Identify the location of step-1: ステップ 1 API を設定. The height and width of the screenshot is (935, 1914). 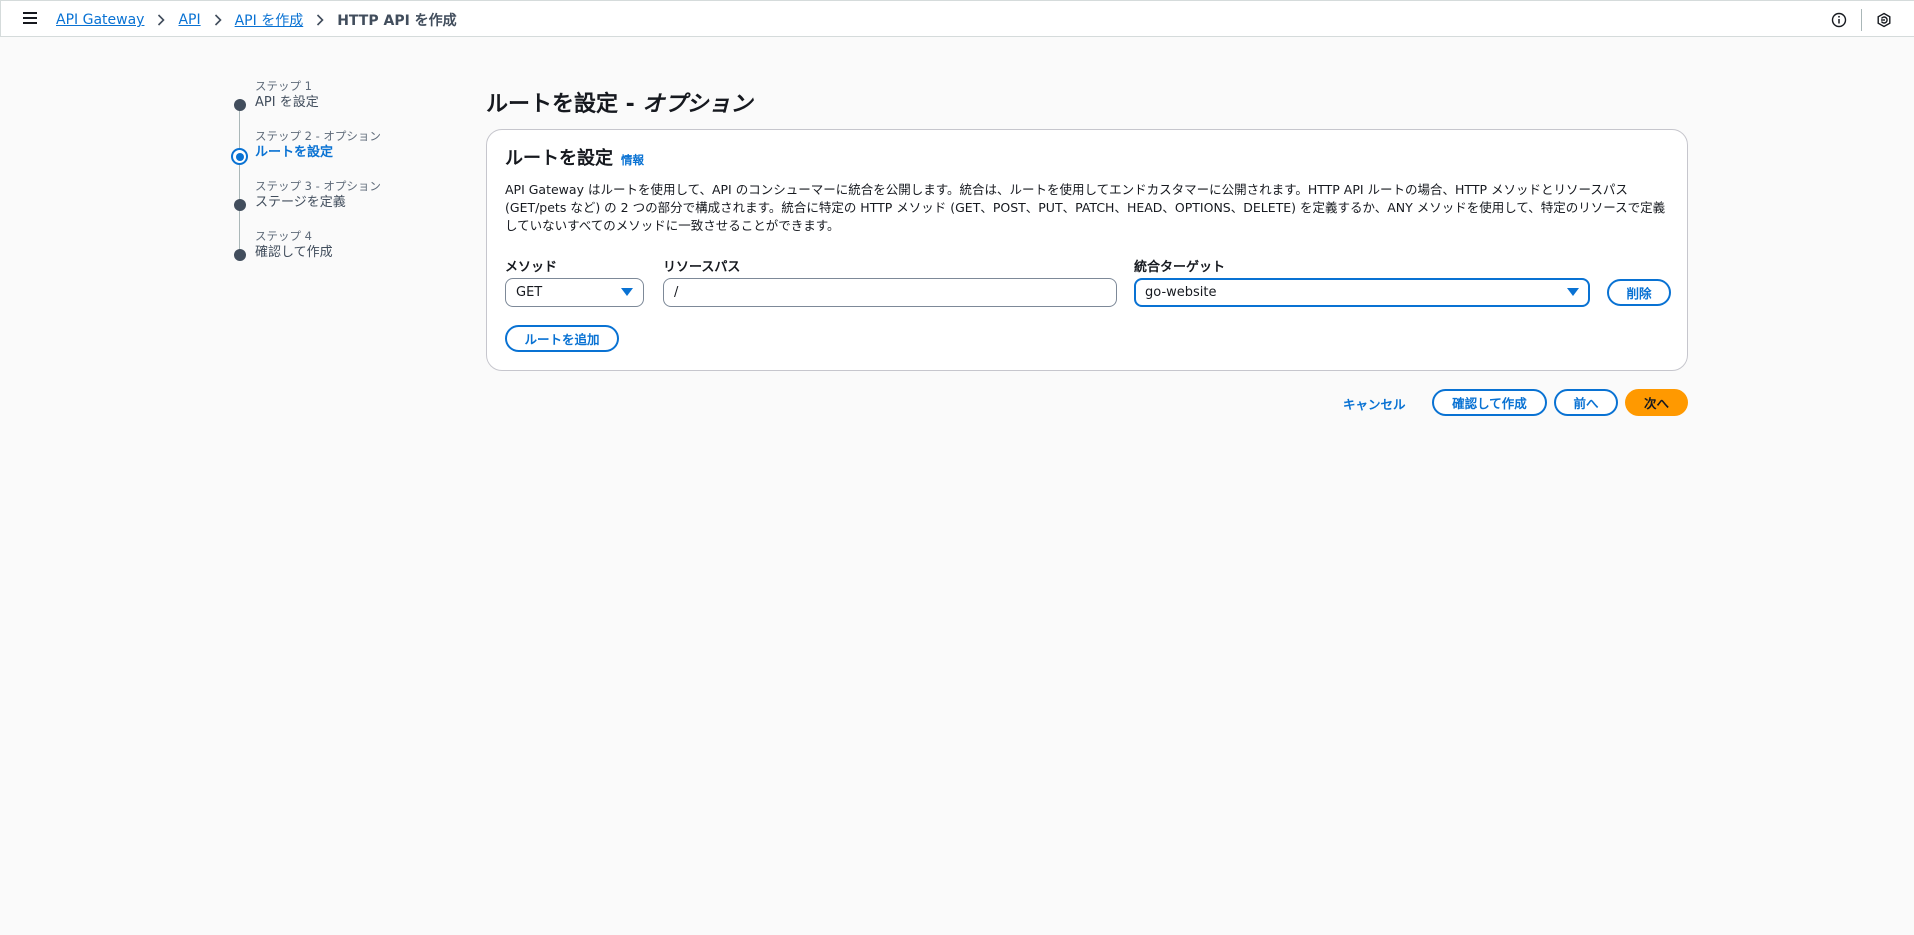
(330, 103).